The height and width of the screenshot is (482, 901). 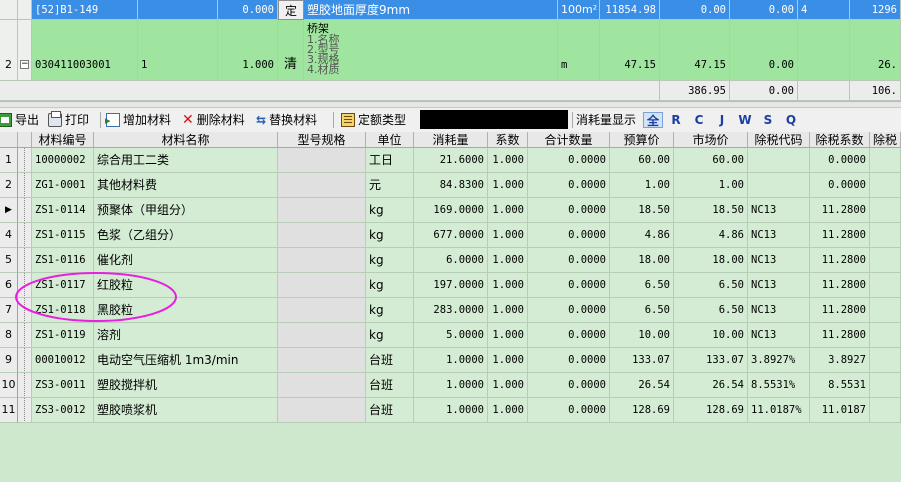 I want to click on material-market-price: 6.50, so click(x=711, y=285).